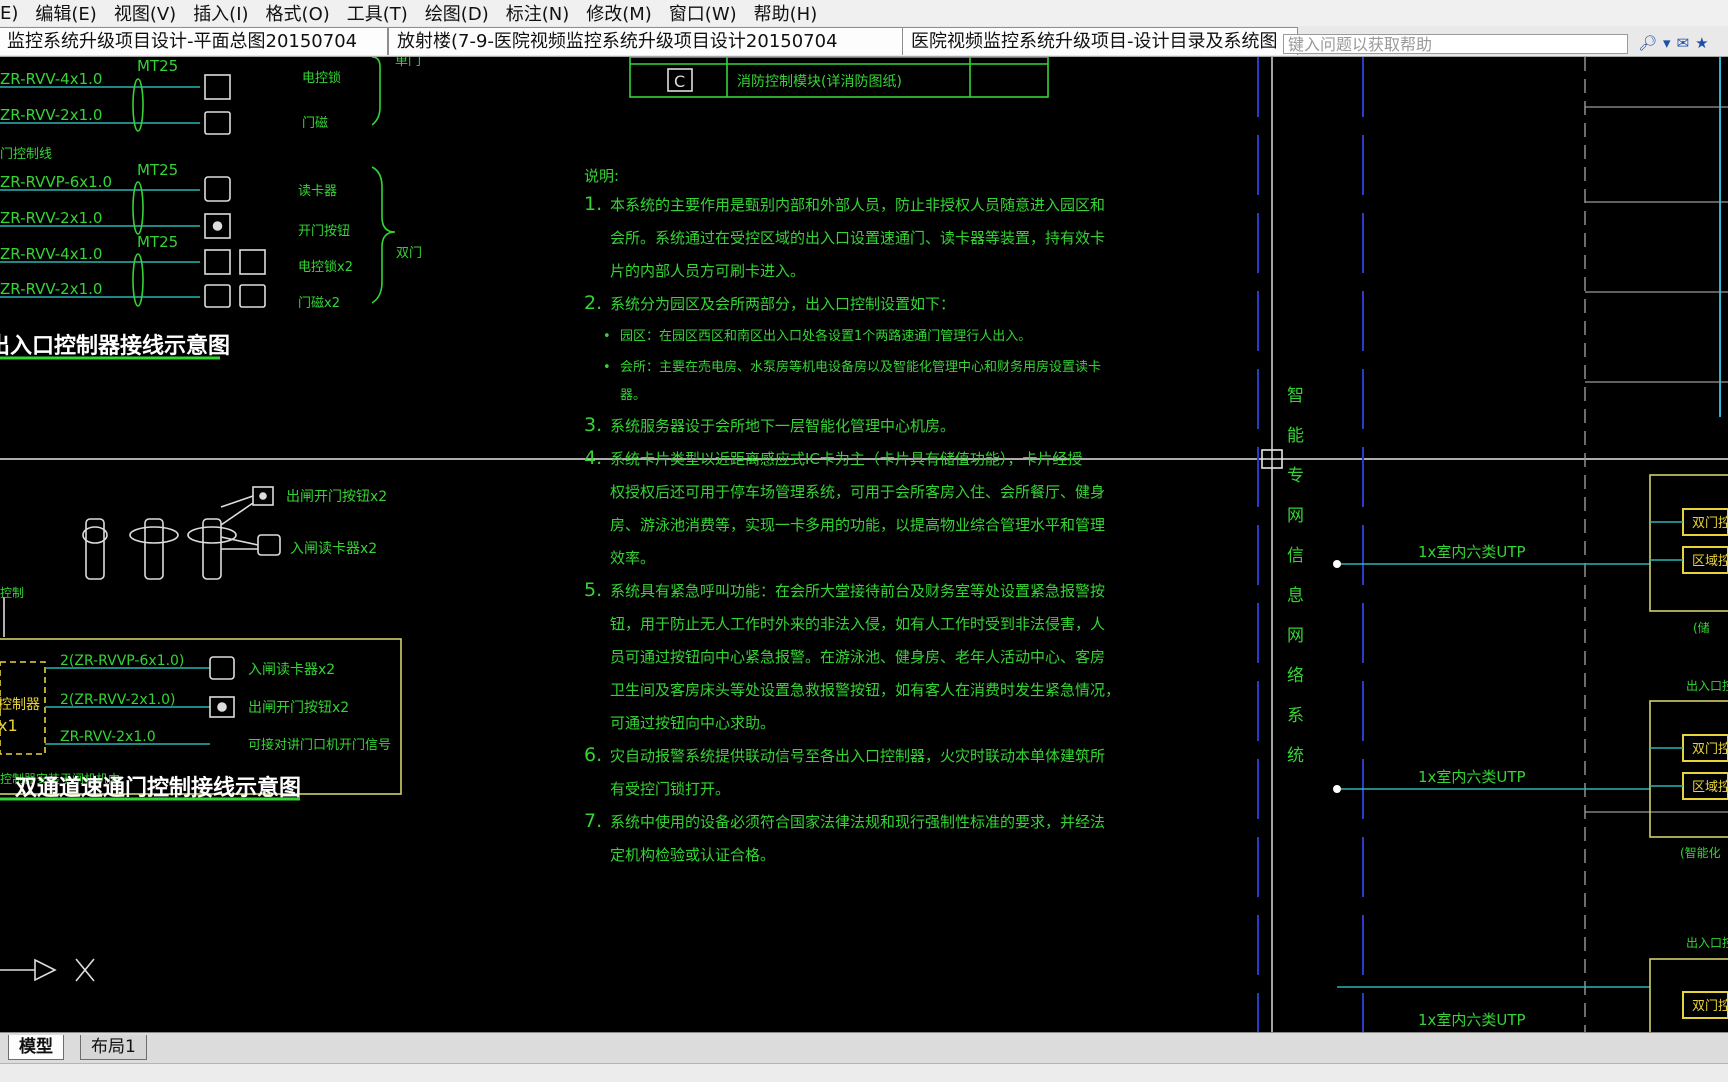 This screenshot has width=1728, height=1082. What do you see at coordinates (113, 1047) in the screenshot?
I see `tab-layout1: 布局1` at bounding box center [113, 1047].